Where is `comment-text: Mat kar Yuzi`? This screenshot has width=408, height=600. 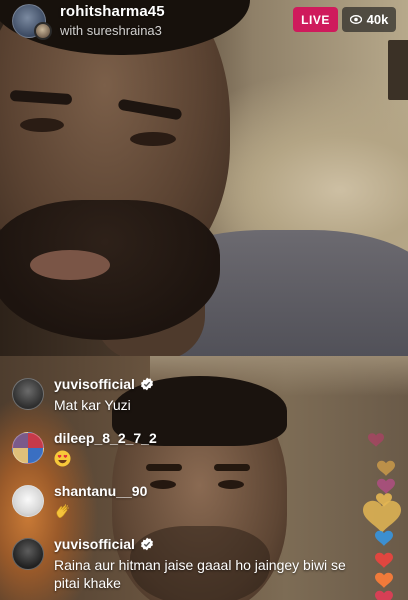
comment-text: Mat kar Yuzi is located at coordinates (92, 405).